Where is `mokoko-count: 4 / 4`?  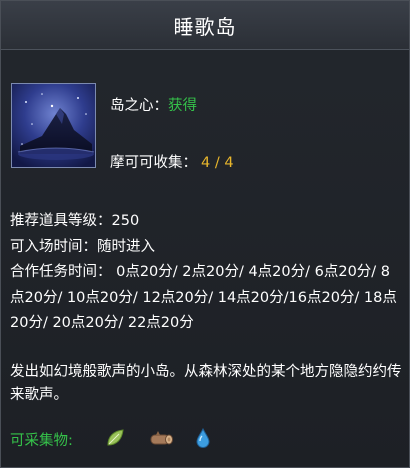
mokoko-count: 4 / 4 is located at coordinates (217, 163).